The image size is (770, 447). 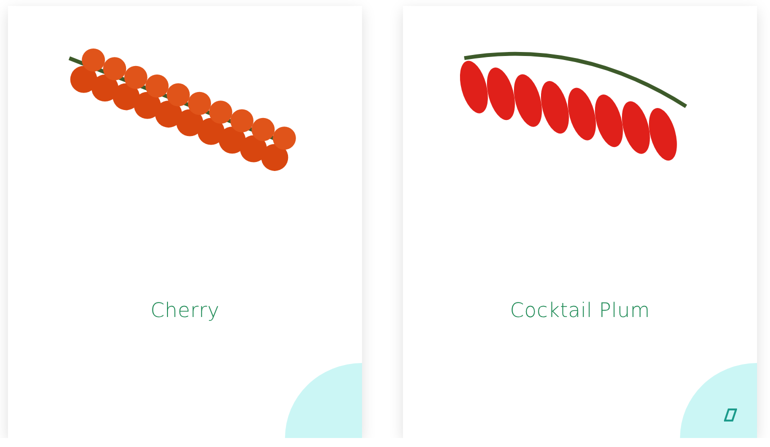 What do you see at coordinates (730, 415) in the screenshot?
I see `parallelogram-icon` at bounding box center [730, 415].